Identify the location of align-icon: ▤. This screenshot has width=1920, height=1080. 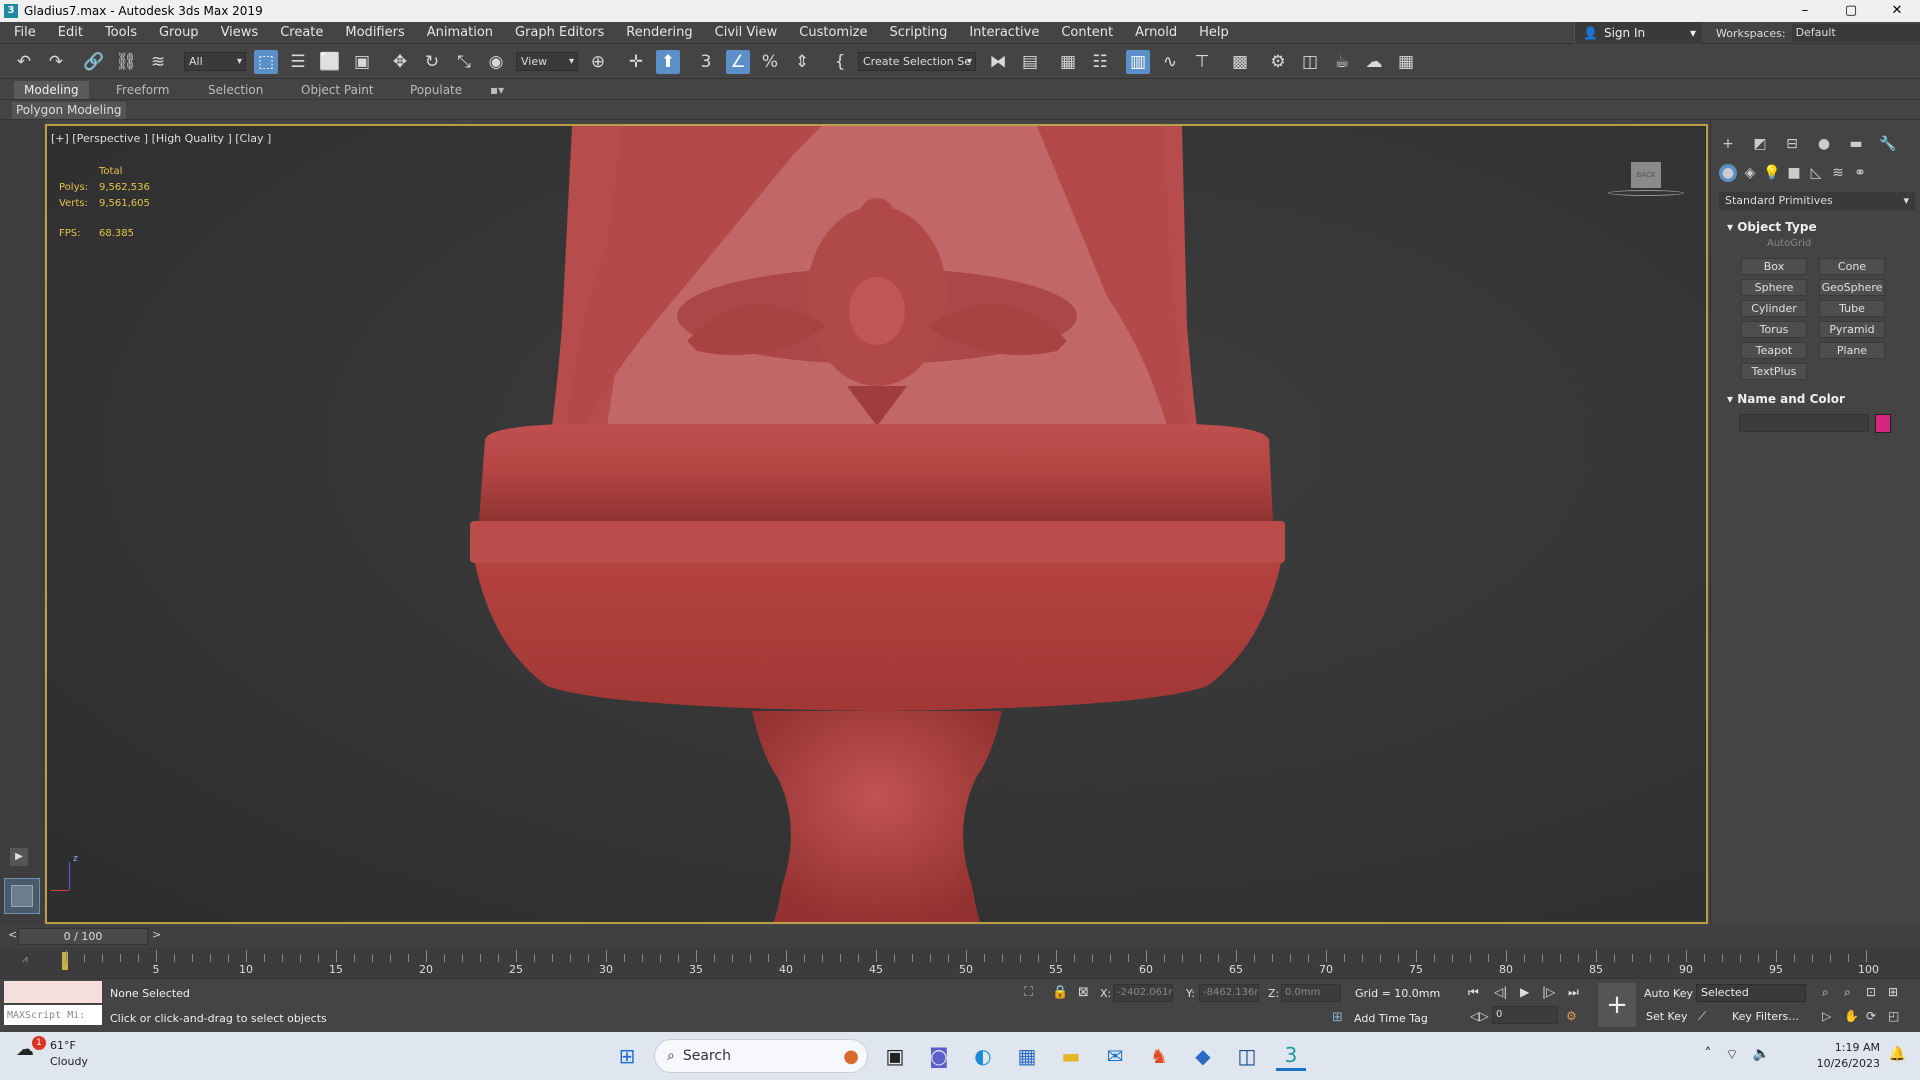
(1030, 62).